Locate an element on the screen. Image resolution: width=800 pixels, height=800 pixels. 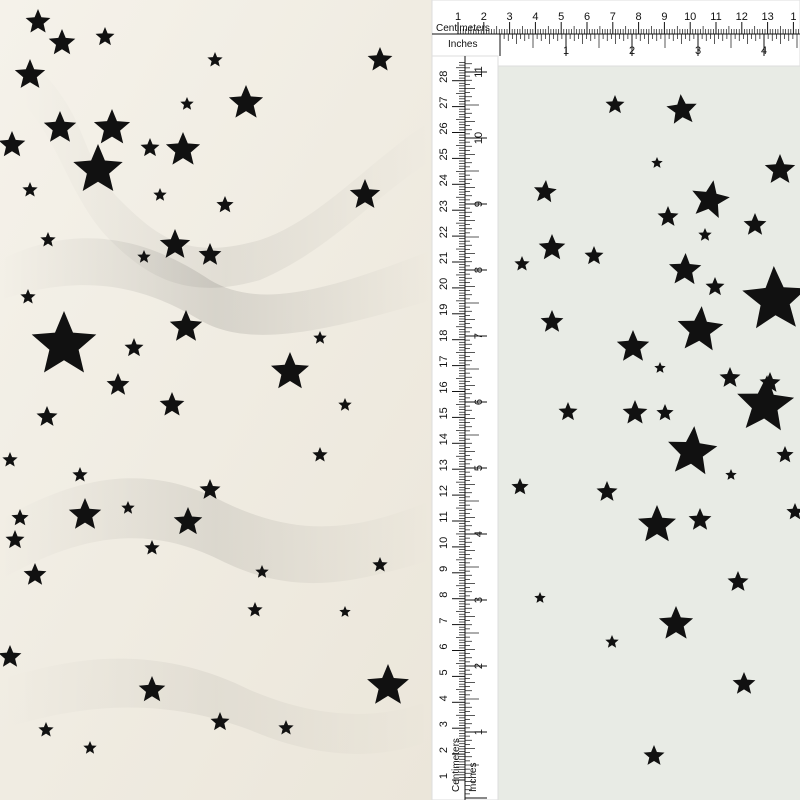
left-ruler-cm-label: 8 is located at coordinates (444, 595).